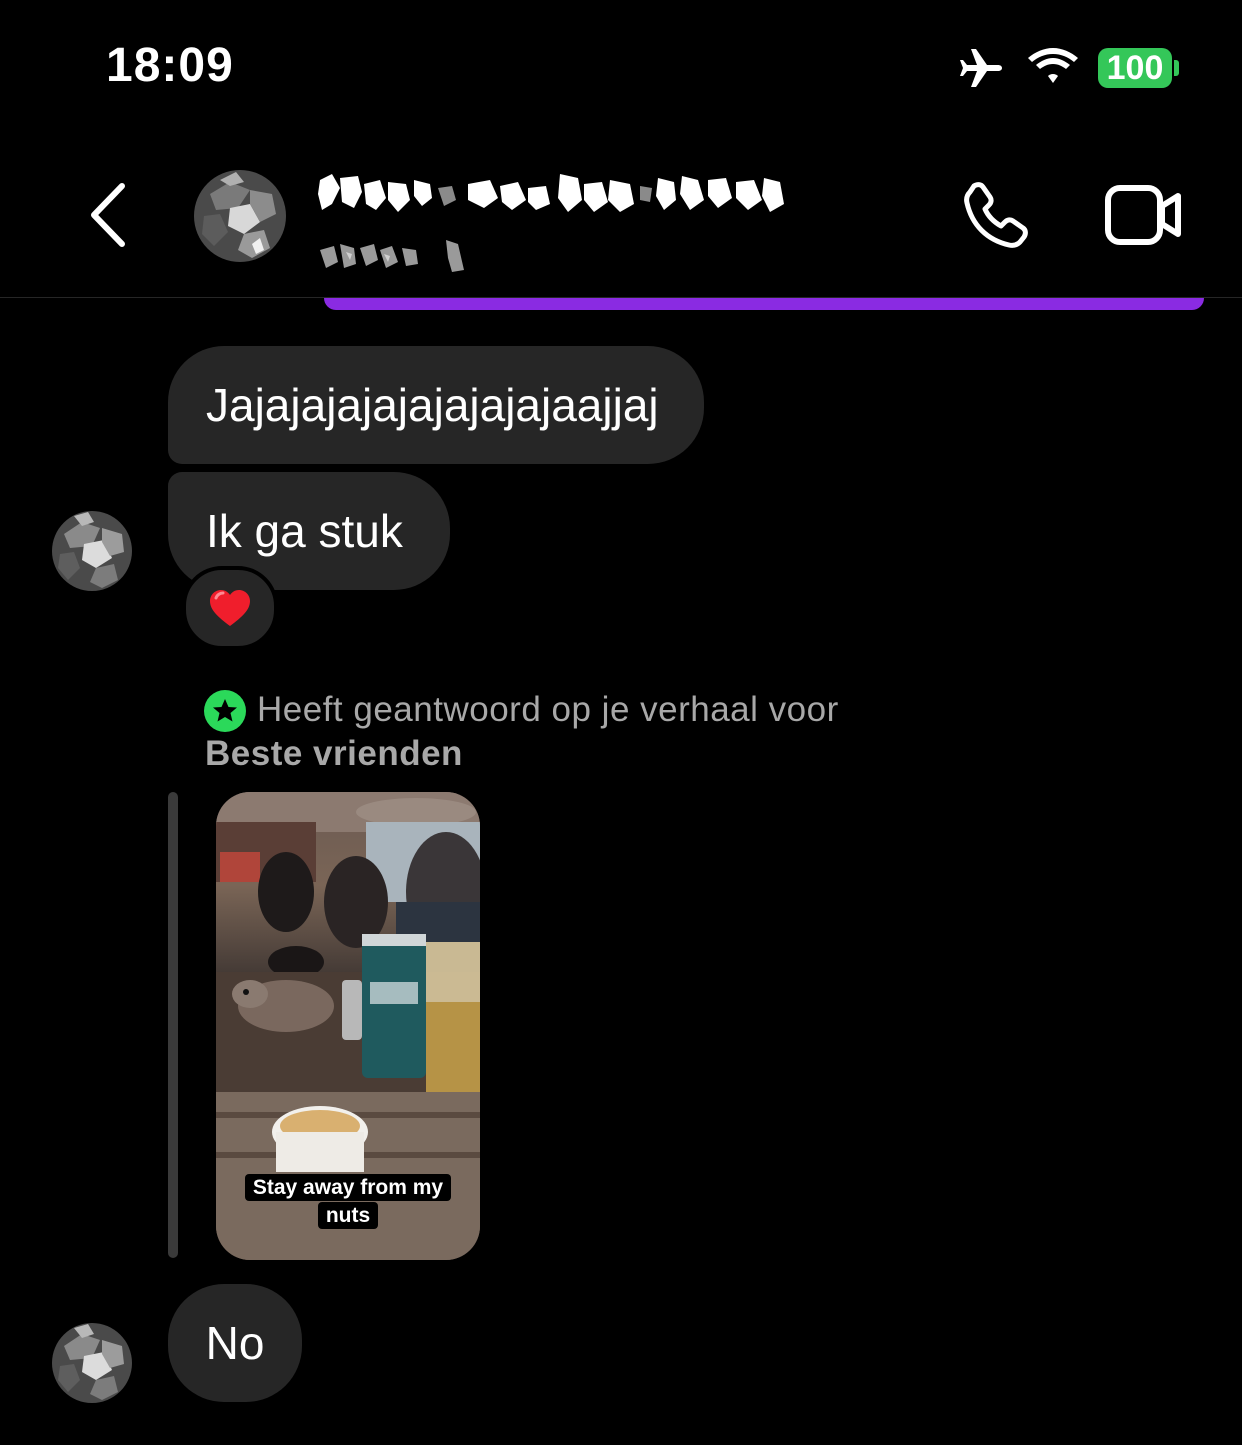  I want to click on story-overlay-line: nuts, so click(348, 1215).